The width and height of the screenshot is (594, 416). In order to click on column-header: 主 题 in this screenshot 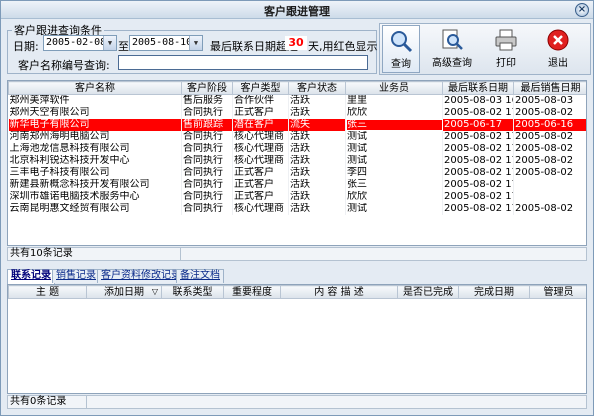, I will do `click(47, 292)`.